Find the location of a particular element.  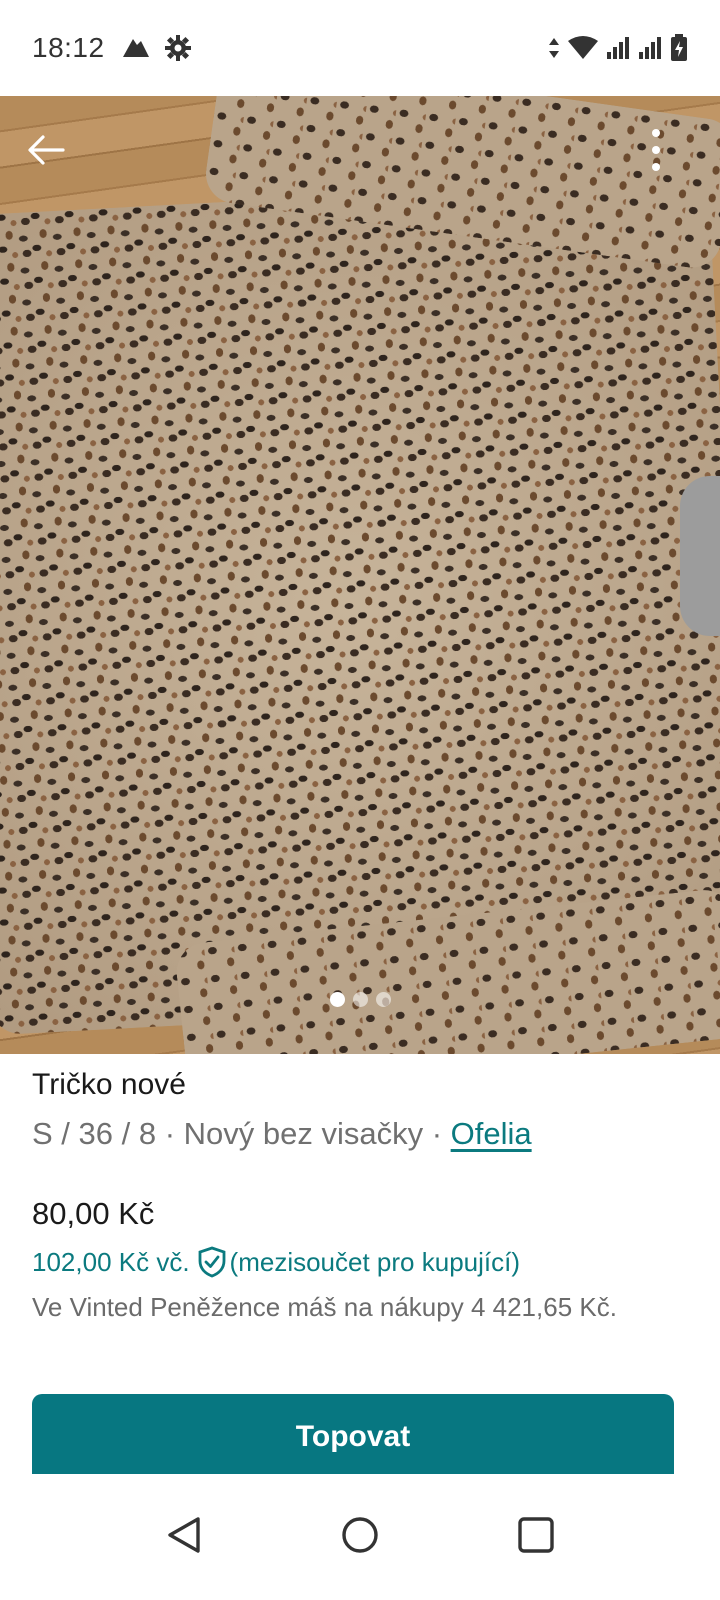

status-bar: 18:12 is located at coordinates (360, 48).